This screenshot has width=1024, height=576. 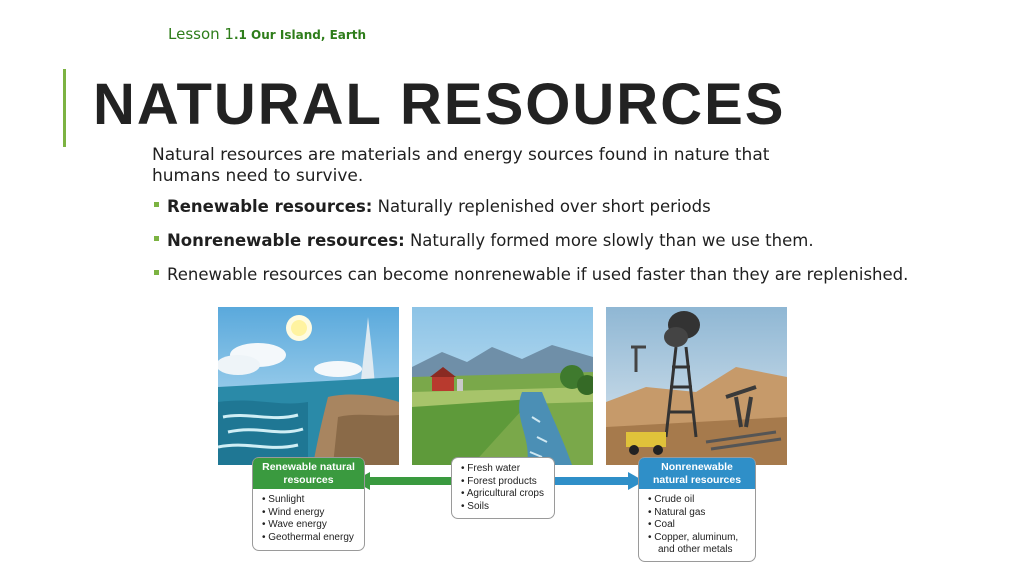 What do you see at coordinates (404, 481) in the screenshot?
I see `left-arrow-icon` at bounding box center [404, 481].